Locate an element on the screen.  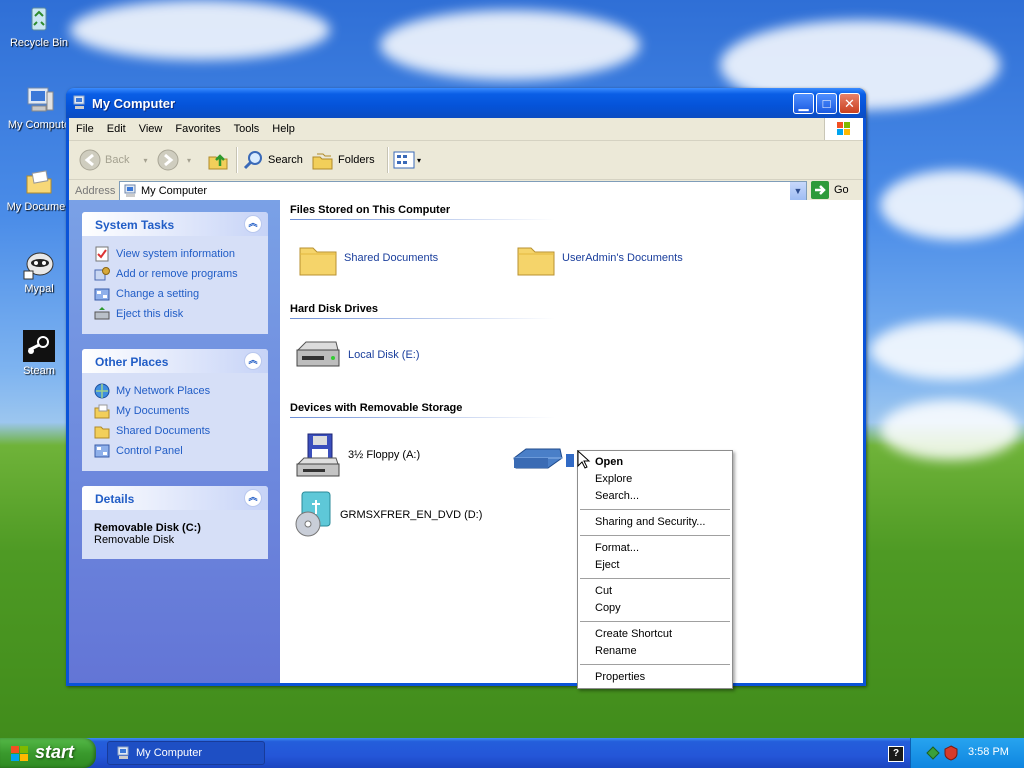
add-remove-programs-icon is located at coordinates (102, 274).